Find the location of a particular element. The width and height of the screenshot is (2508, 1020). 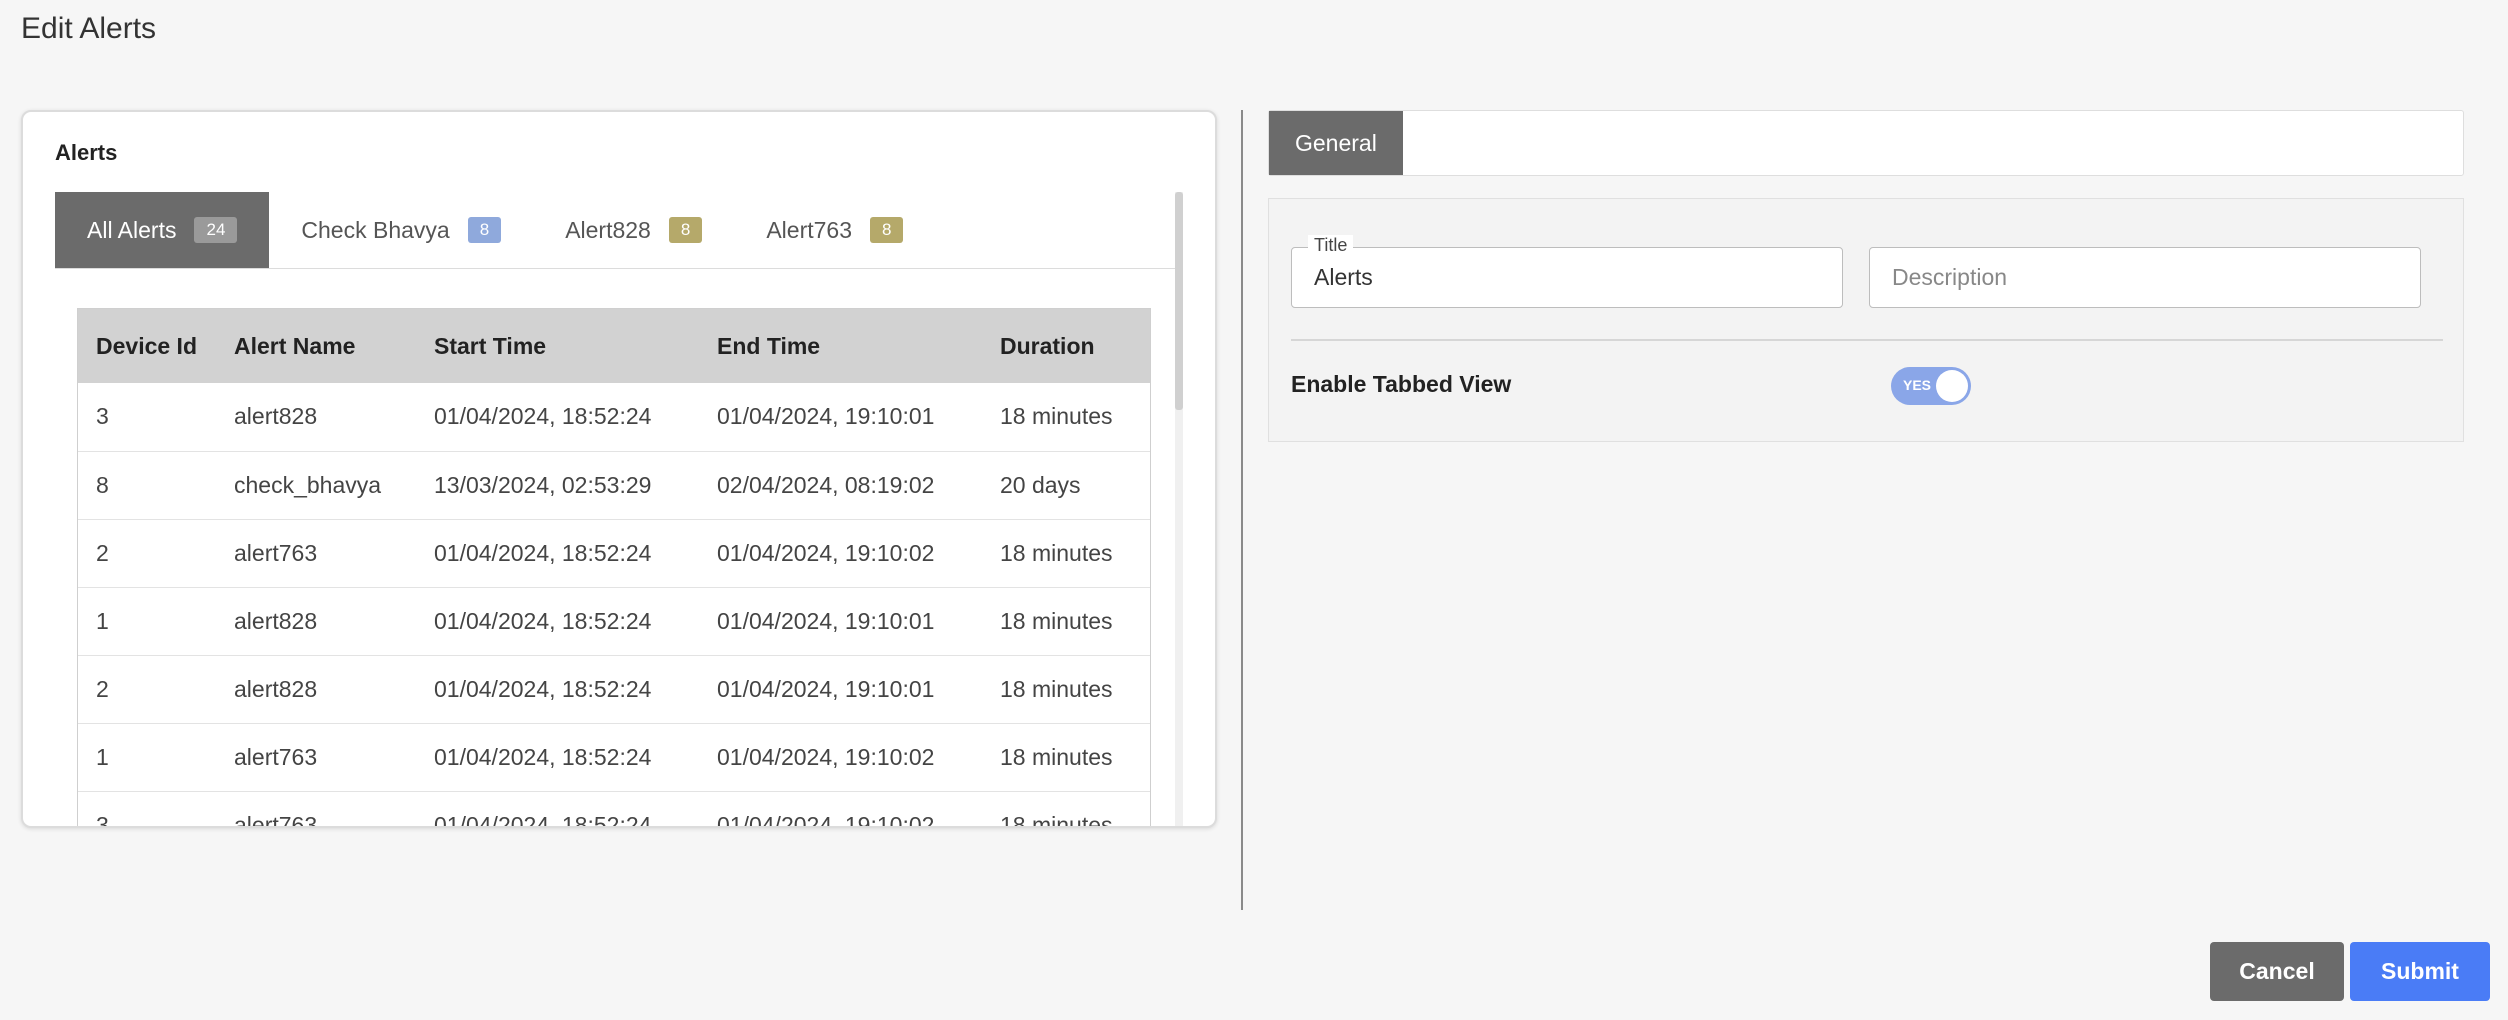

title-field-value: Alerts is located at coordinates (1343, 277).